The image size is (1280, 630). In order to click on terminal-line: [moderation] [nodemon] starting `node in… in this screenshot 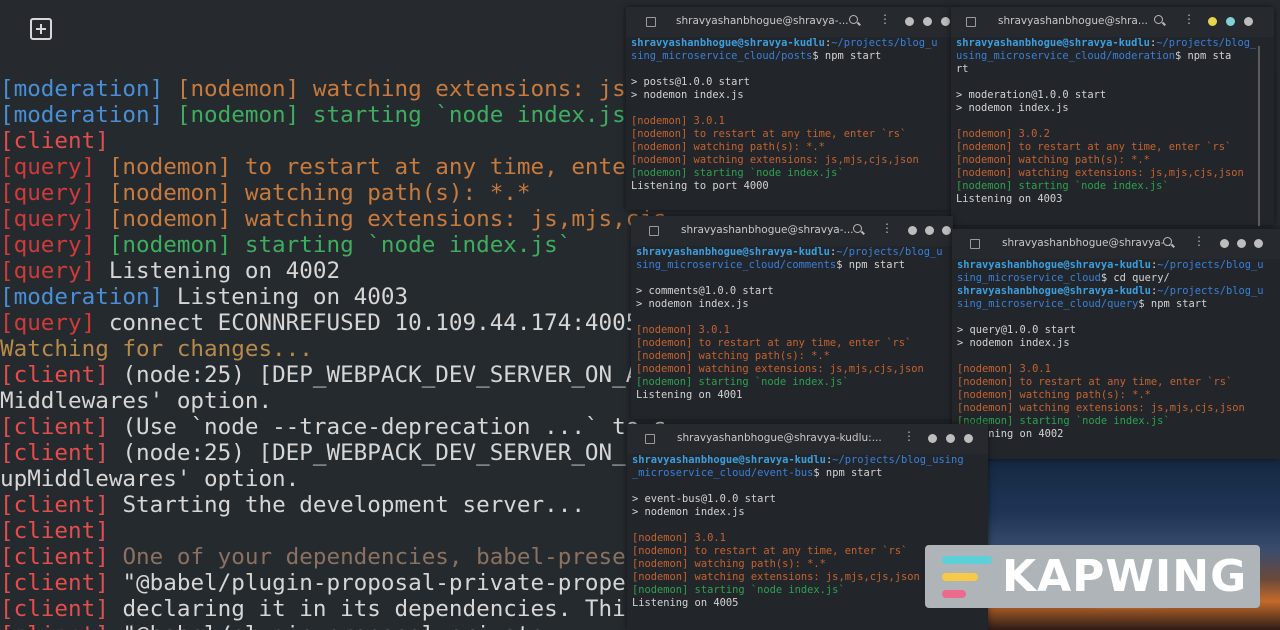, I will do `click(319, 115)`.